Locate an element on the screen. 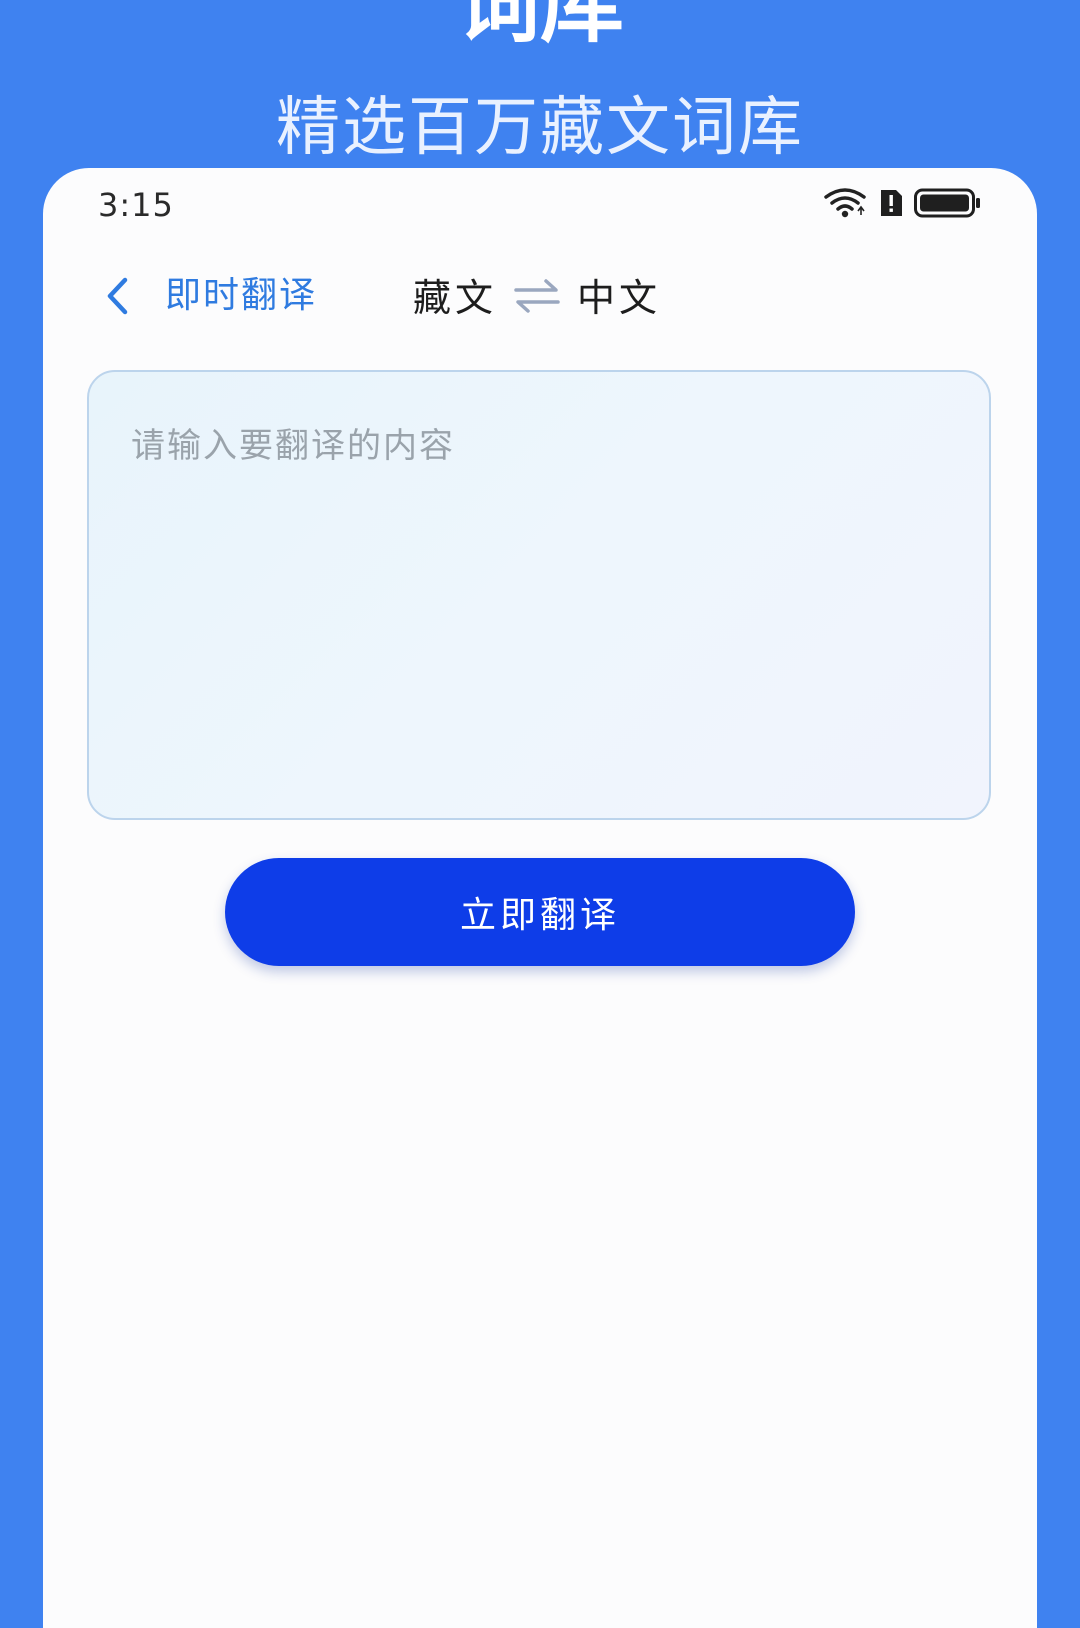 The image size is (1080, 1628). back-button is located at coordinates (118, 298).